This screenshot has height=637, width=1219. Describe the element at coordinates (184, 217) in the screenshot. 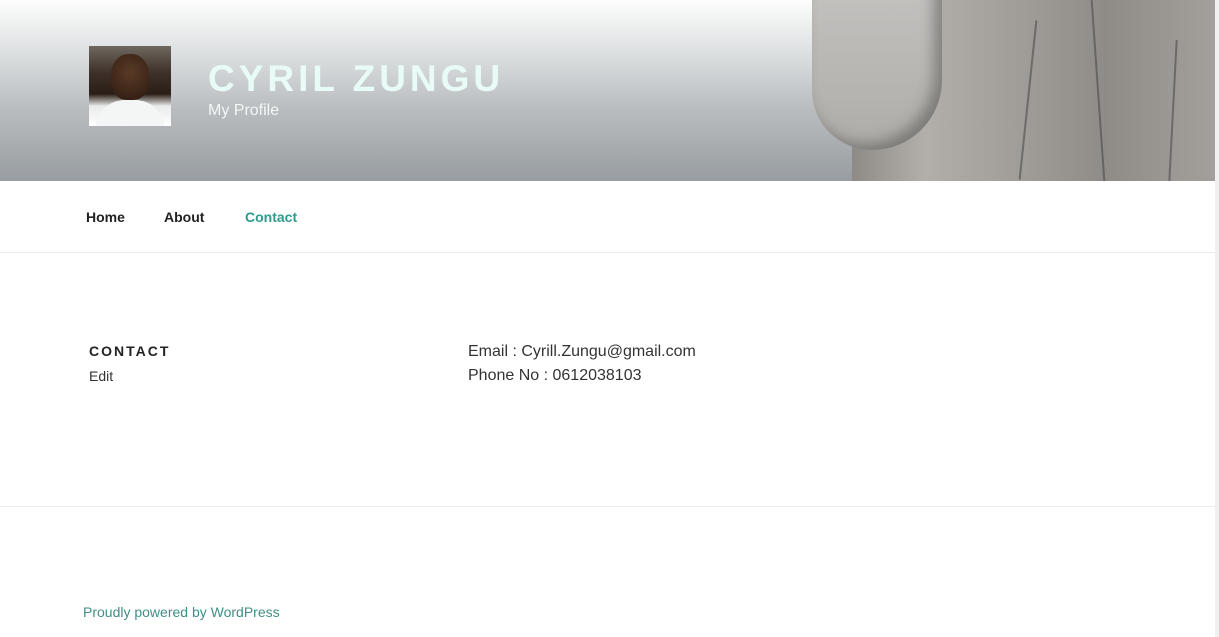

I see `nav-item-about: About` at that location.